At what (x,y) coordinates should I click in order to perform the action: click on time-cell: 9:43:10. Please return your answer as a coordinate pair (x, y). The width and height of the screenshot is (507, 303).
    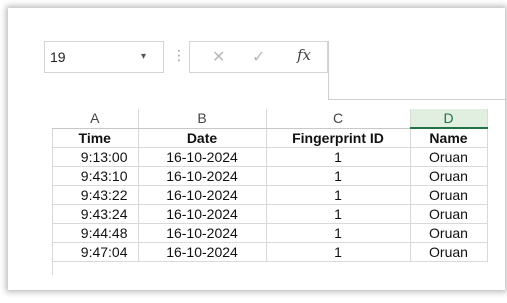
    Looking at the image, I should click on (95, 176).